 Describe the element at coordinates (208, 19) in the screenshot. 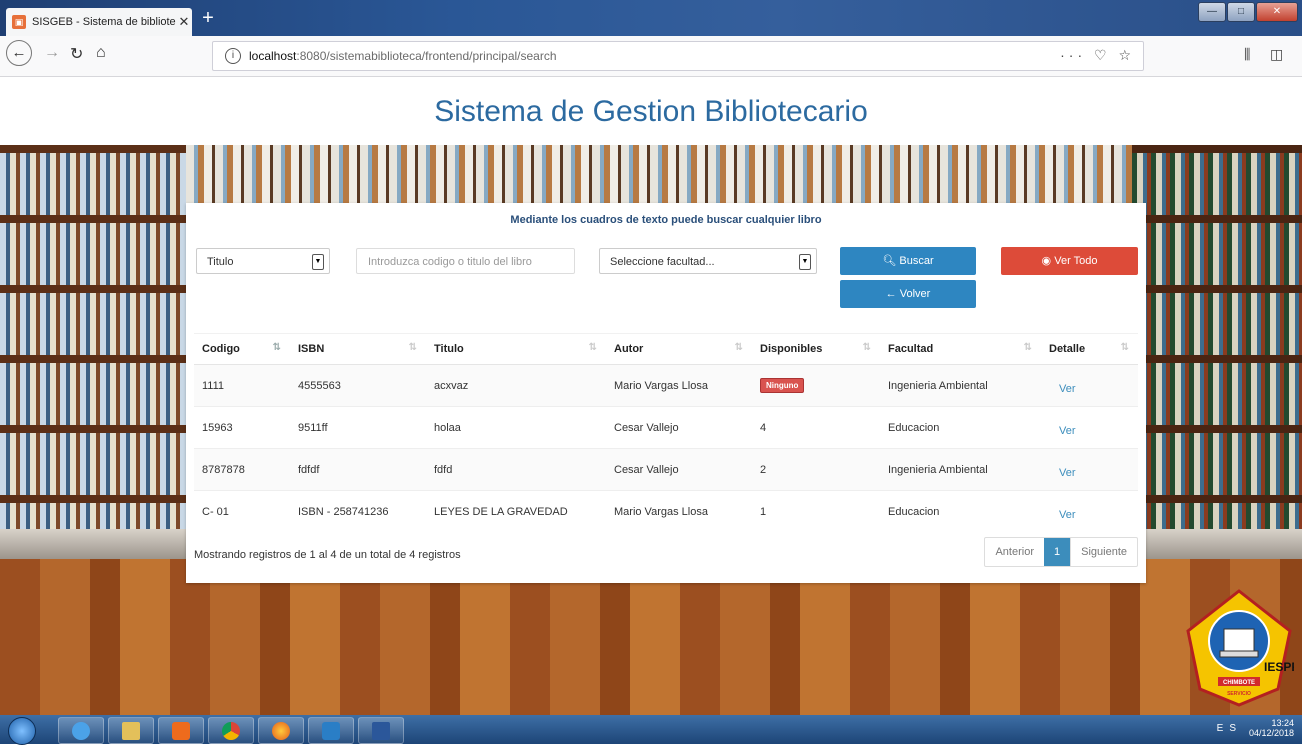

I see `new-tab-button: +` at that location.